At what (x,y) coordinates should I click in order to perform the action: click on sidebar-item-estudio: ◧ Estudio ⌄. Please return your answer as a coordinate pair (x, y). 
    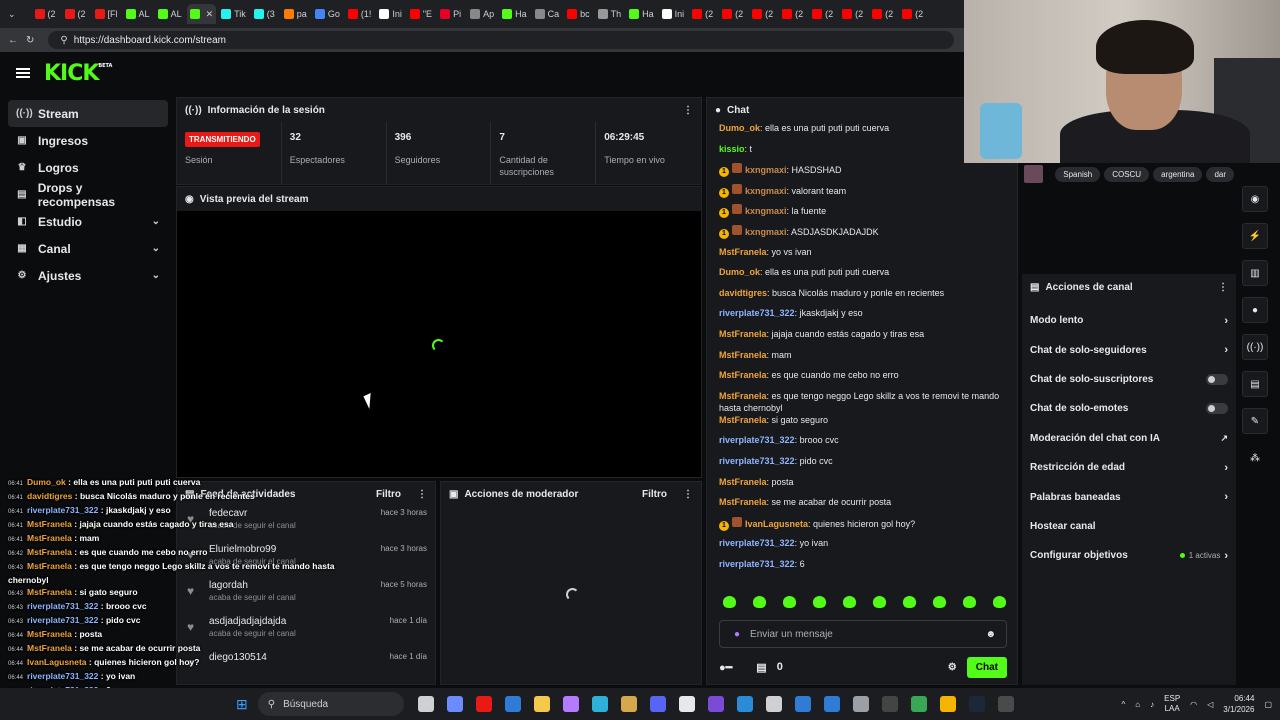
    Looking at the image, I should click on (88, 221).